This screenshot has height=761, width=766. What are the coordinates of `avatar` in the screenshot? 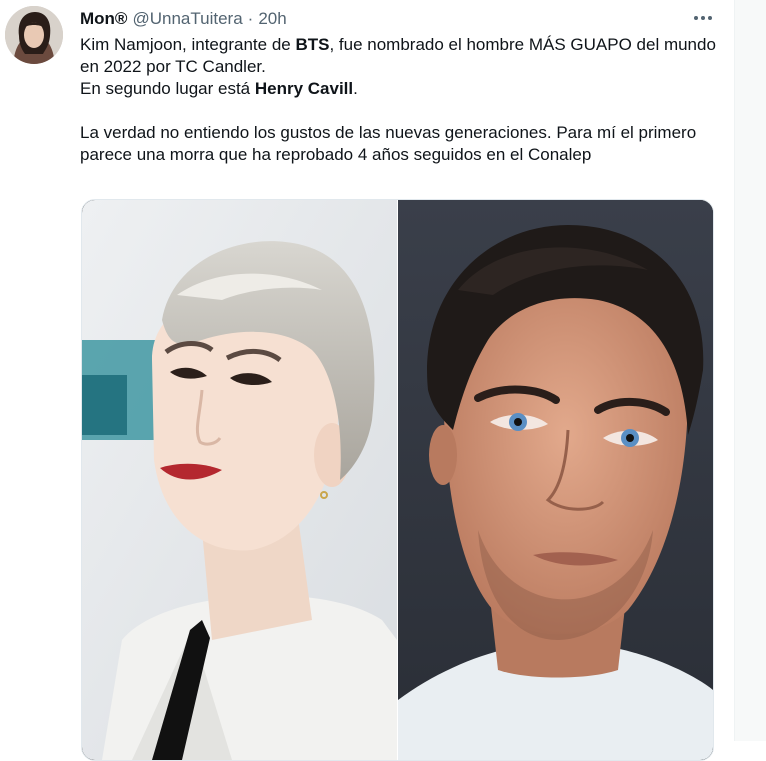 It's located at (34, 35).